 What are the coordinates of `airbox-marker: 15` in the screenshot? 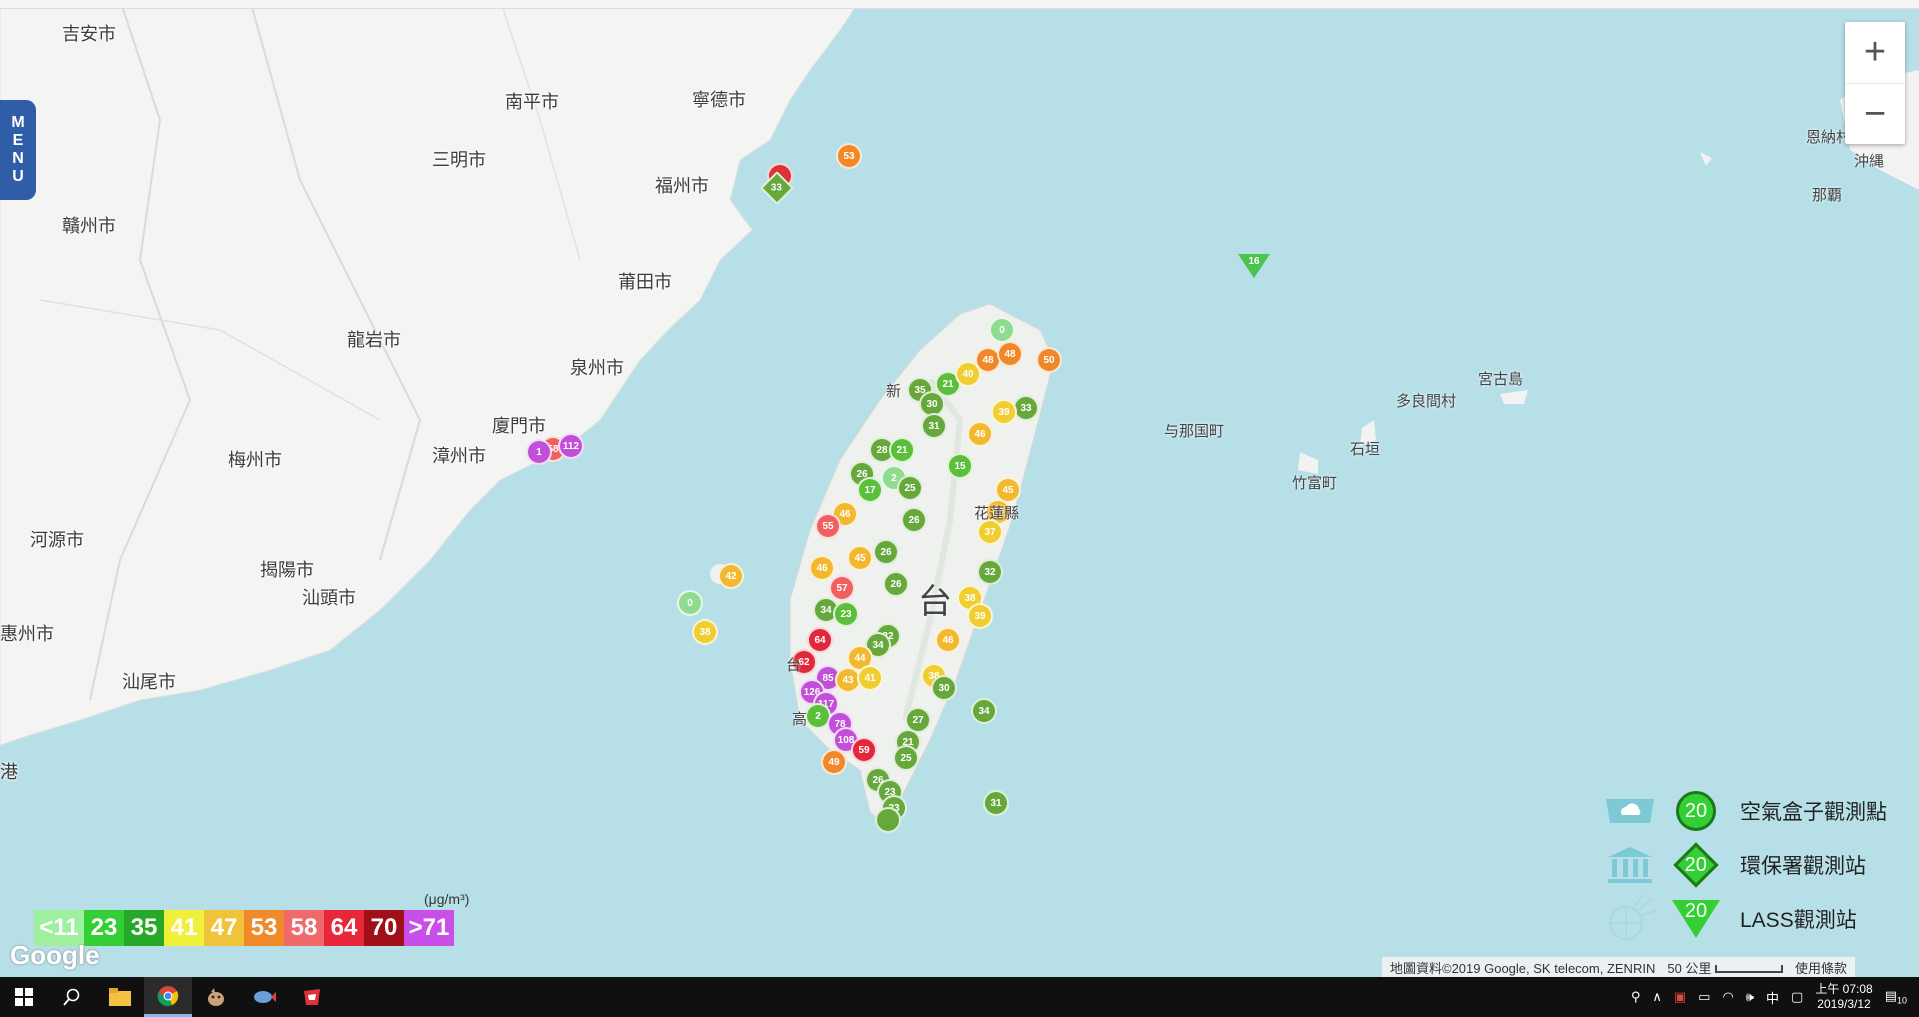 It's located at (960, 466).